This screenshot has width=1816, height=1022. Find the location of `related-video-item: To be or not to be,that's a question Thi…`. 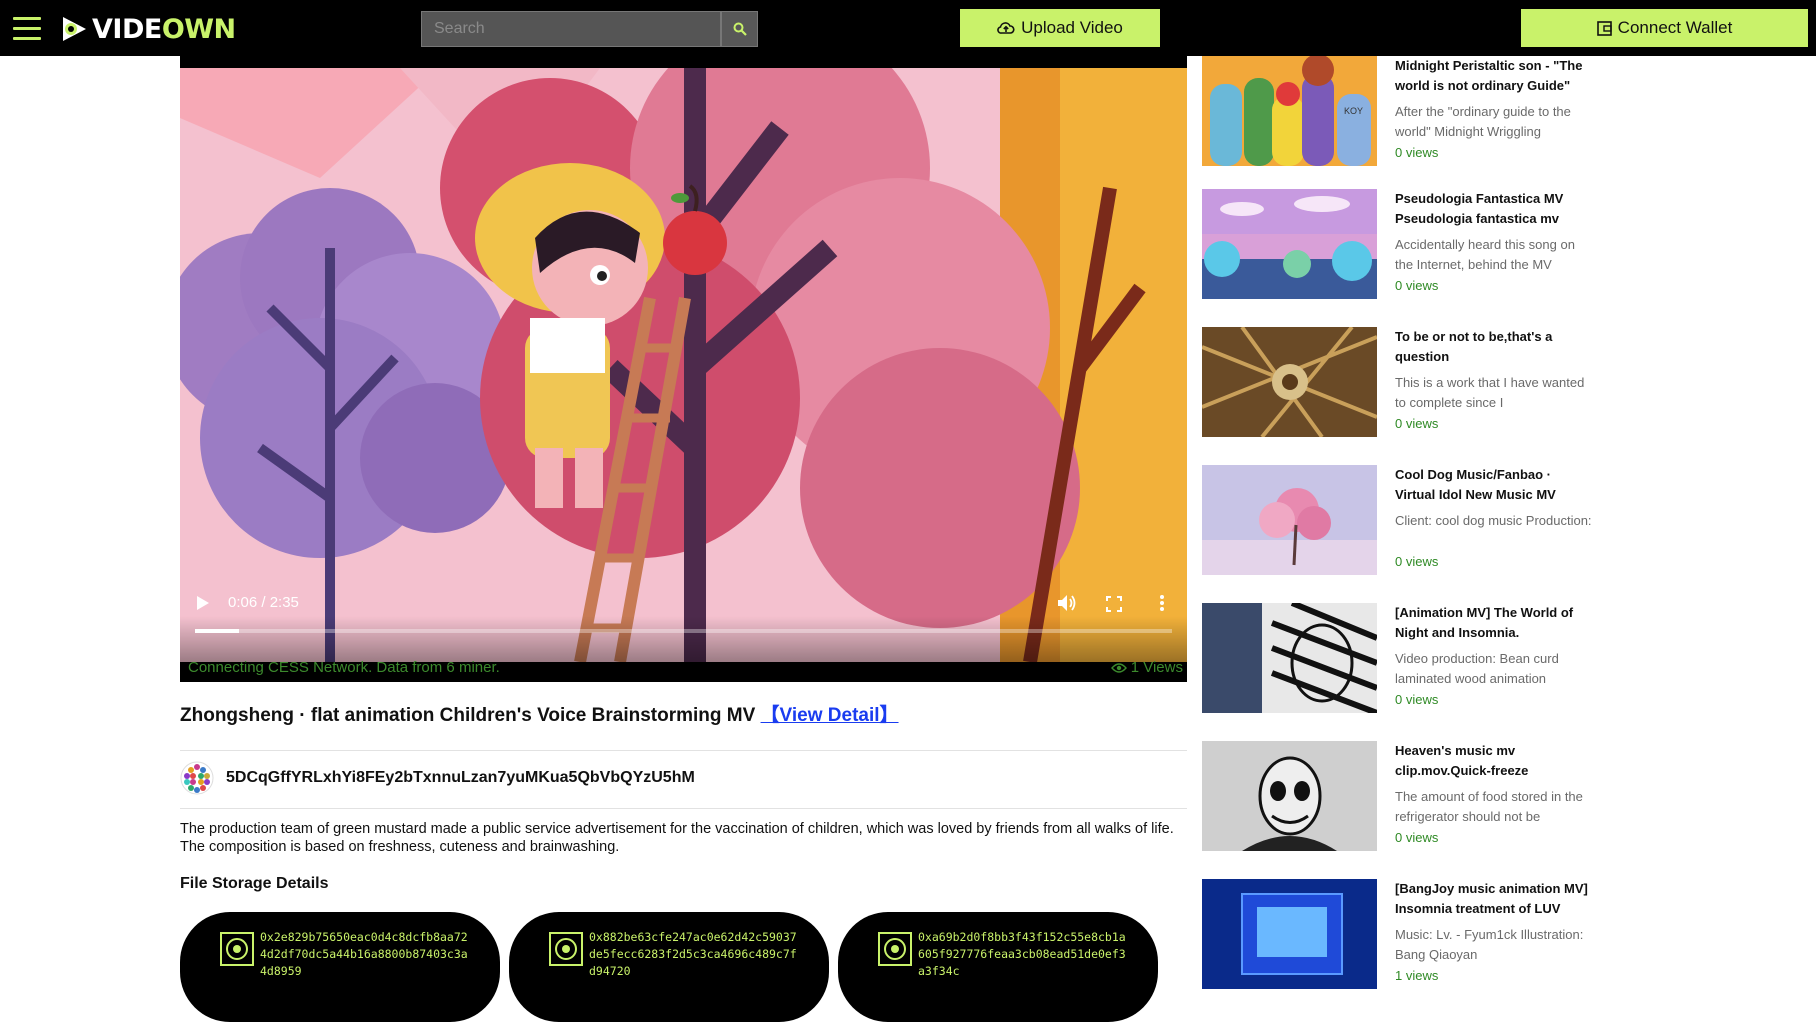

related-video-item: To be or not to be,that's a question Thi… is located at coordinates (1402, 383).